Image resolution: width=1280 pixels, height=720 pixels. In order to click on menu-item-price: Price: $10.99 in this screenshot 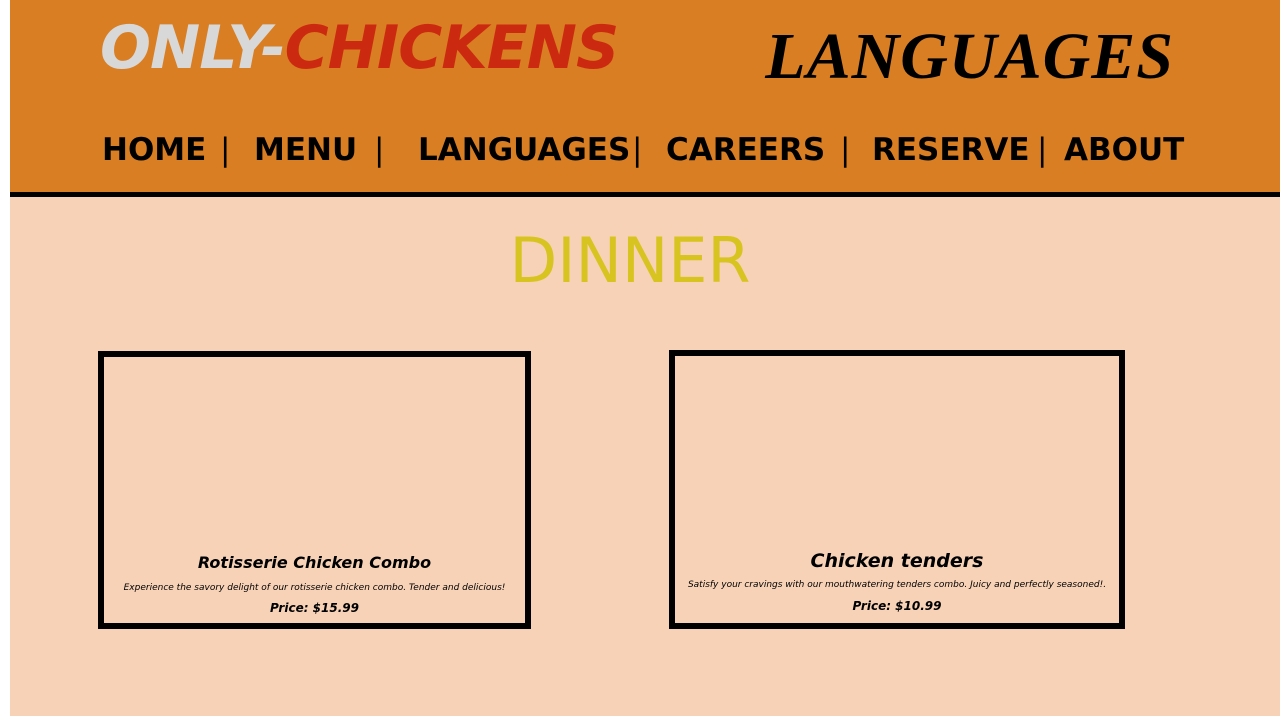, I will do `click(897, 606)`.